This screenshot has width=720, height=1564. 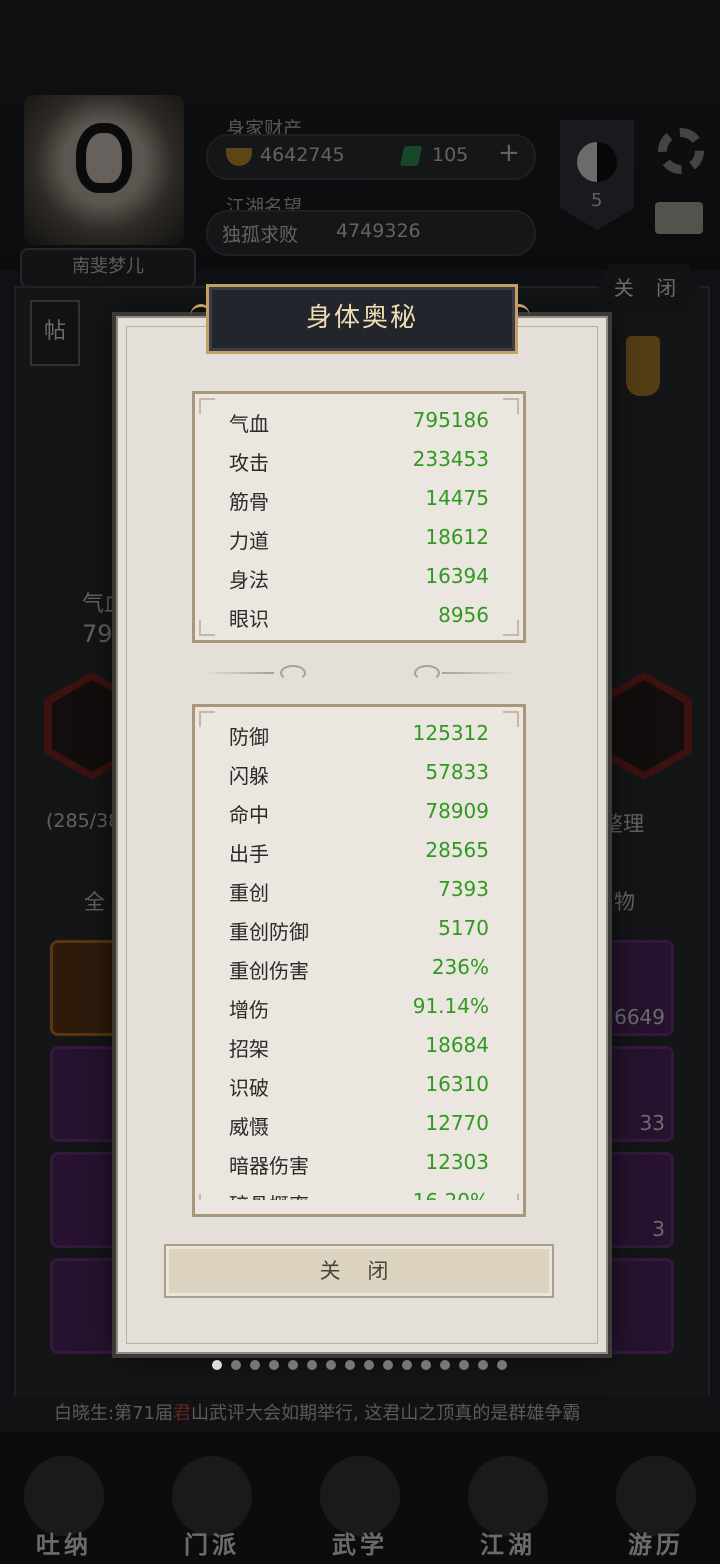 I want to click on slot-count: 16649, so click(x=633, y=1017).